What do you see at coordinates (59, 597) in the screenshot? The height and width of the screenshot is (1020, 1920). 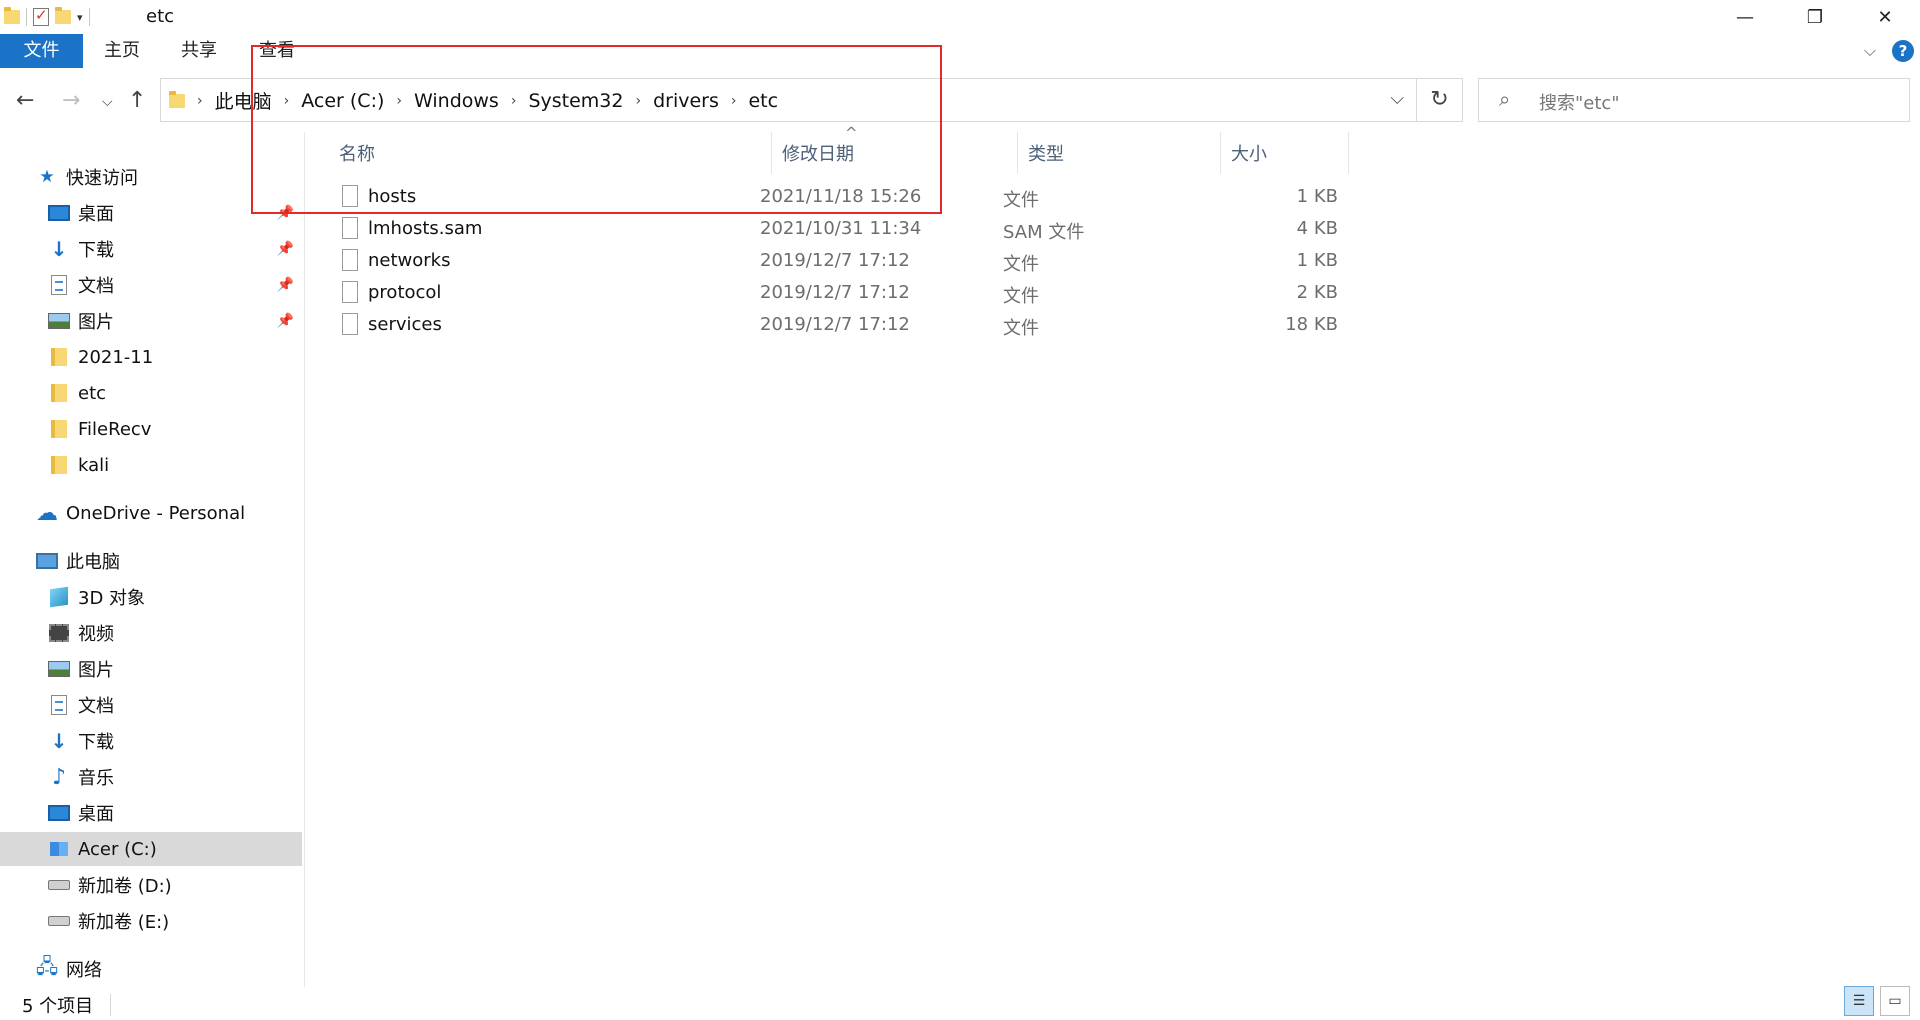 I see `3d-objects-icon` at bounding box center [59, 597].